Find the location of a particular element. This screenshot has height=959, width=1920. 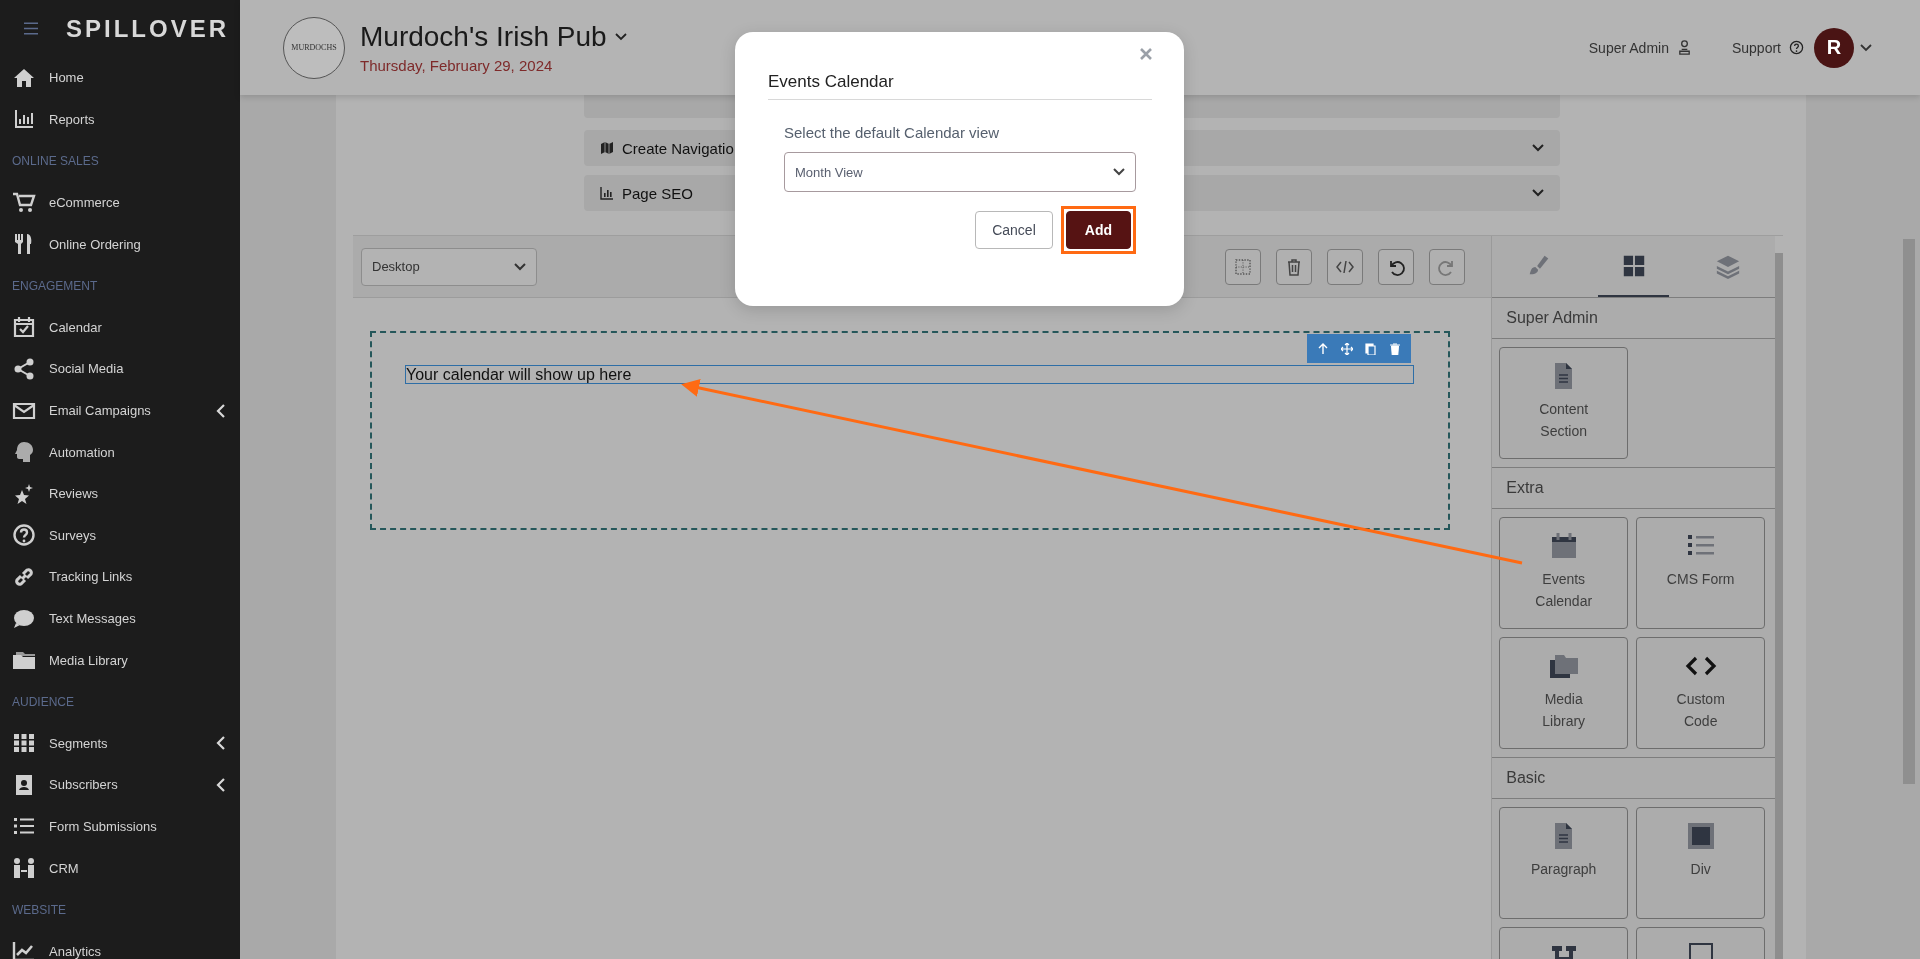

spillover-logo: SPILLOVER is located at coordinates (148, 28).